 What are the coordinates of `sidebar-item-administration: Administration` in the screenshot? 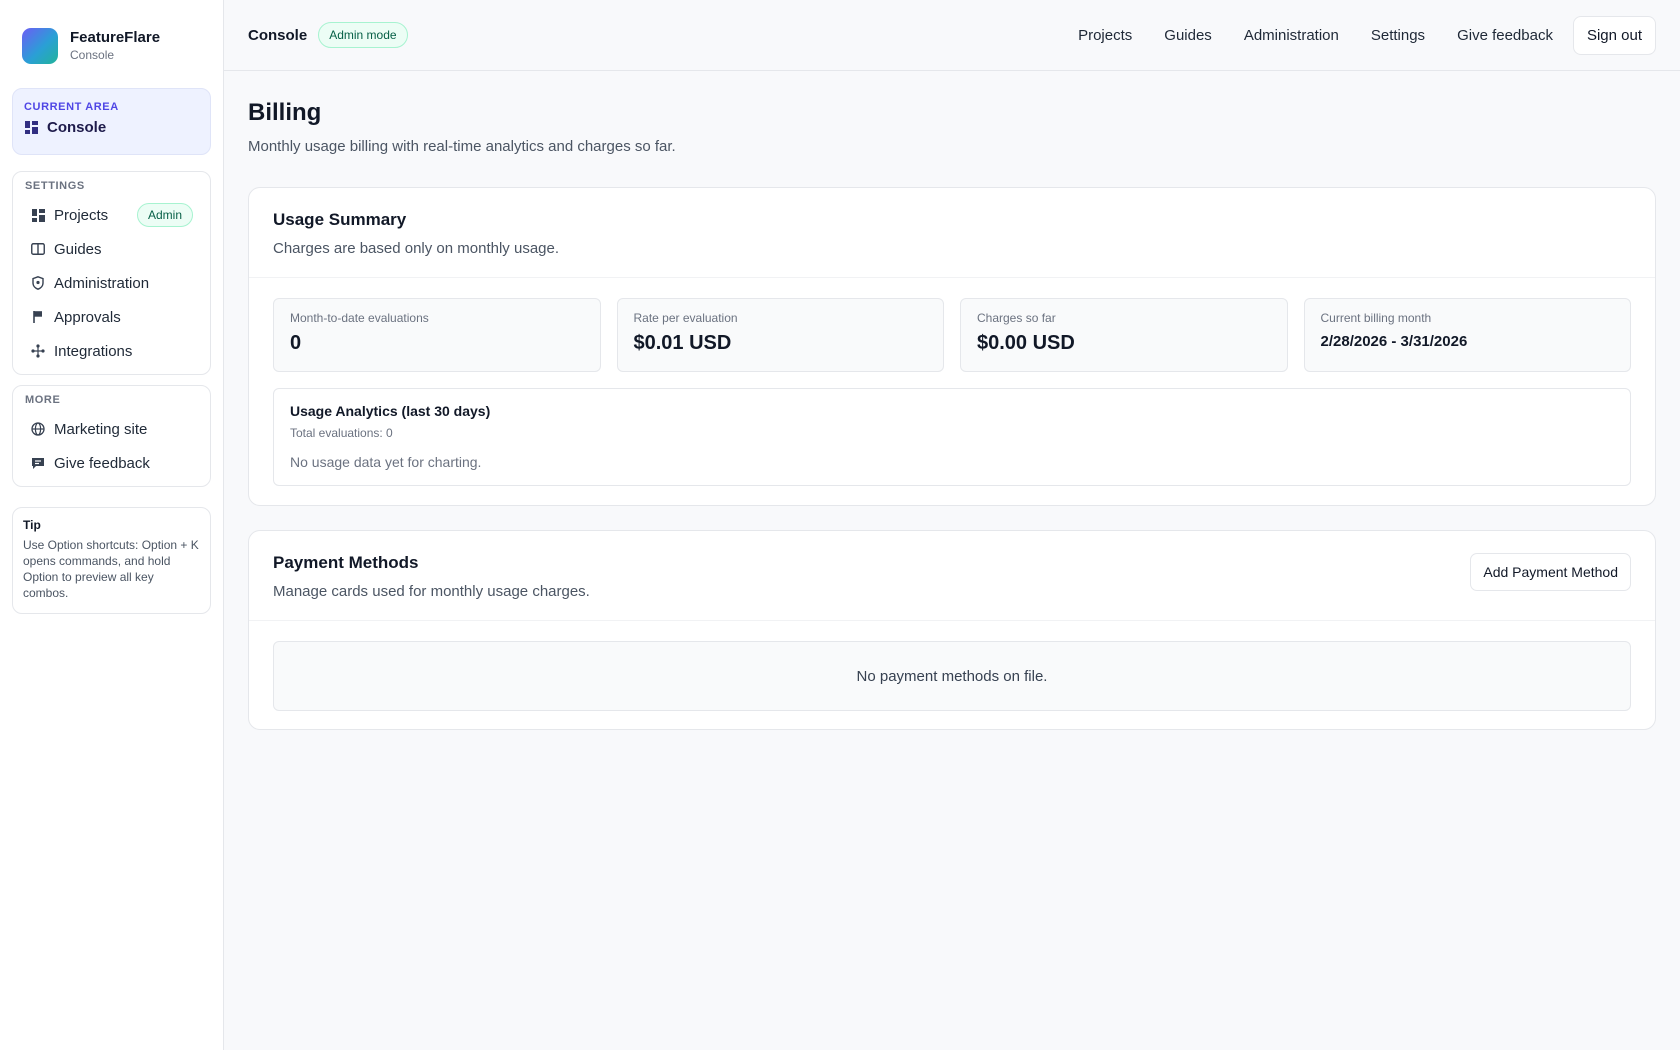 It's located at (111, 283).